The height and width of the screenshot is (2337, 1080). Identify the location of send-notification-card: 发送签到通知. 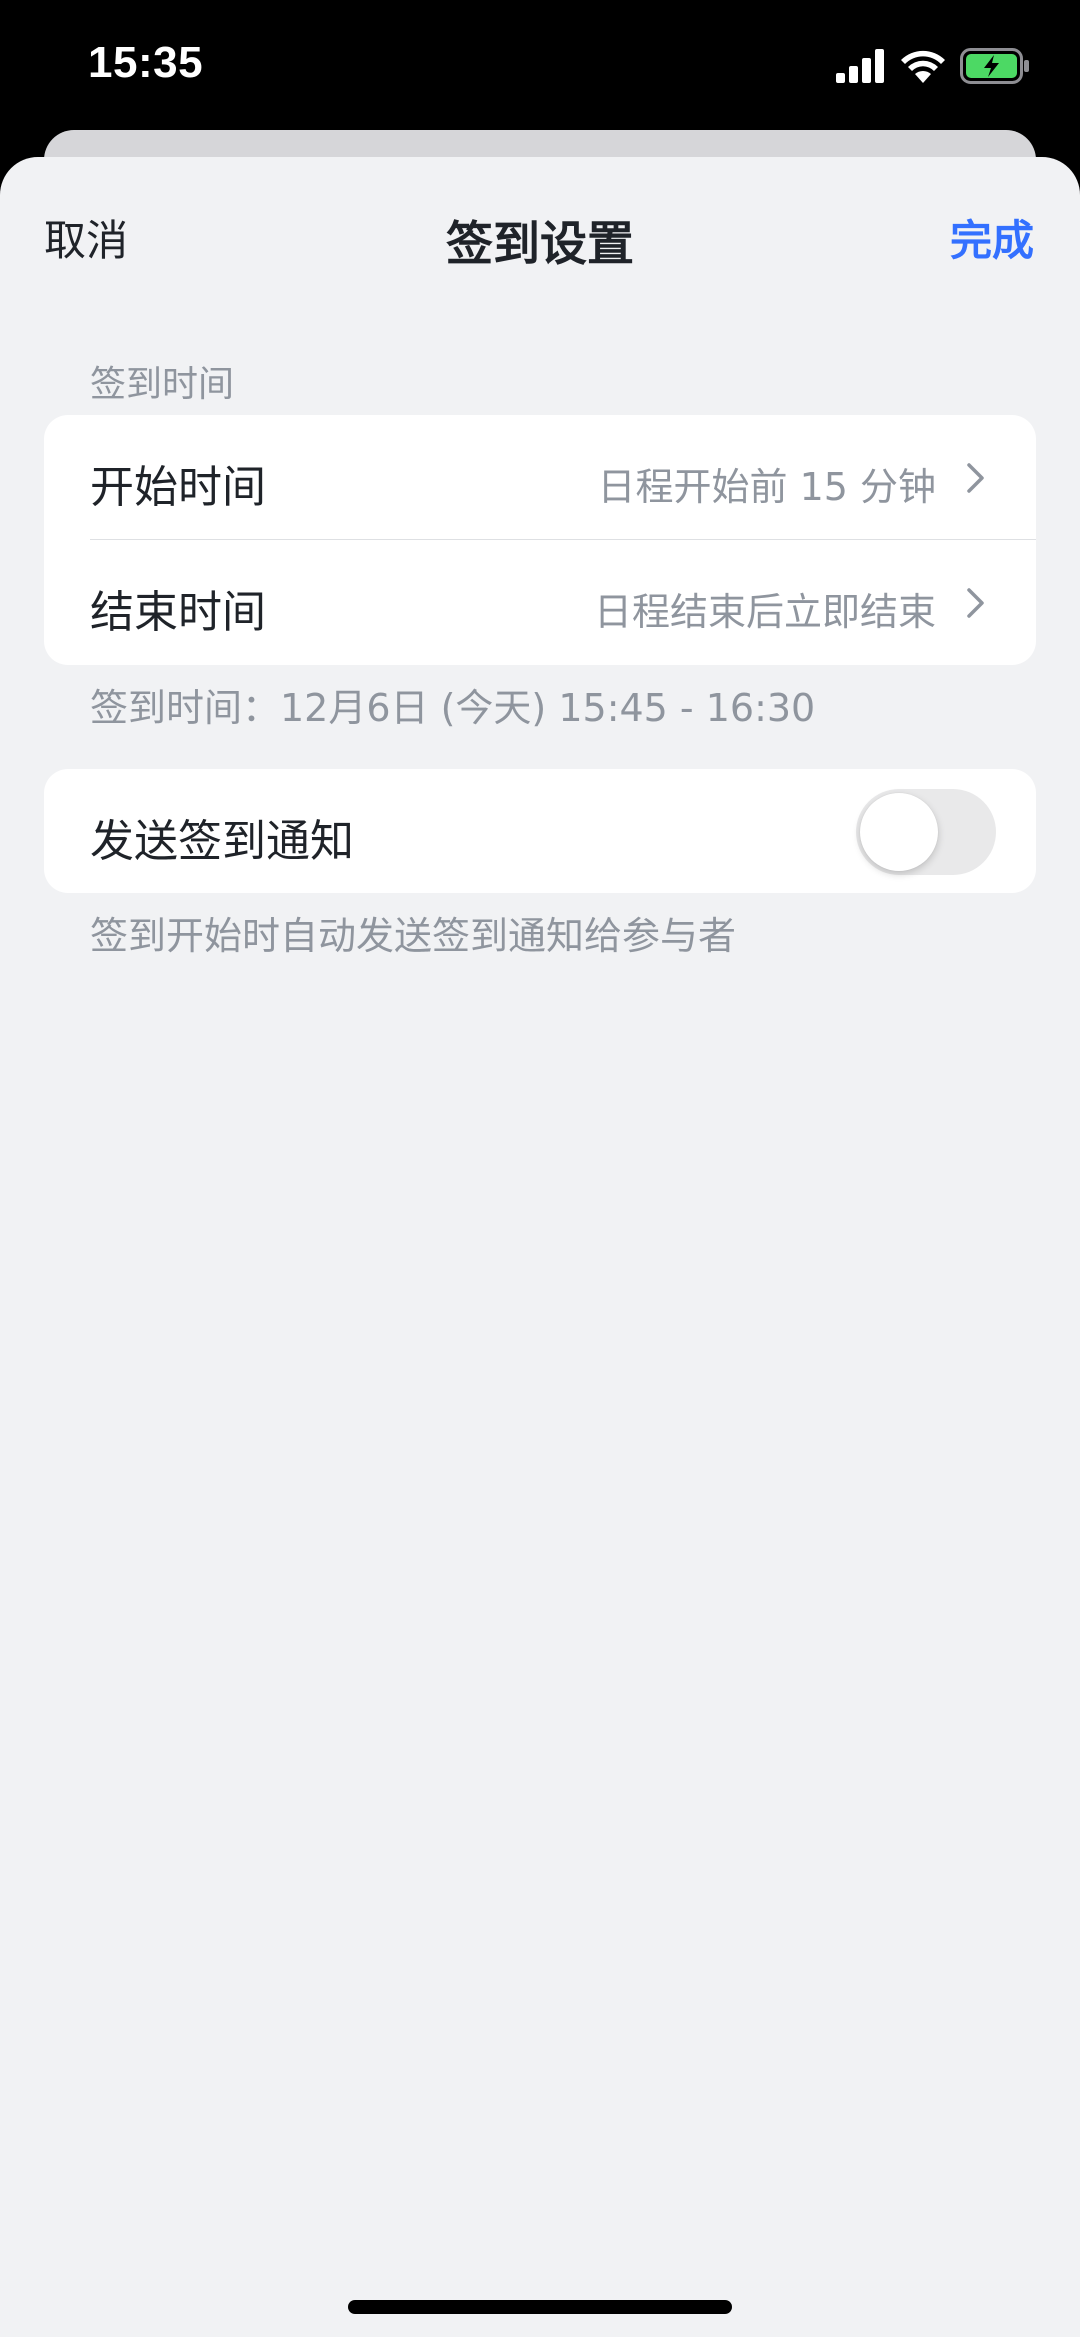
(540, 831).